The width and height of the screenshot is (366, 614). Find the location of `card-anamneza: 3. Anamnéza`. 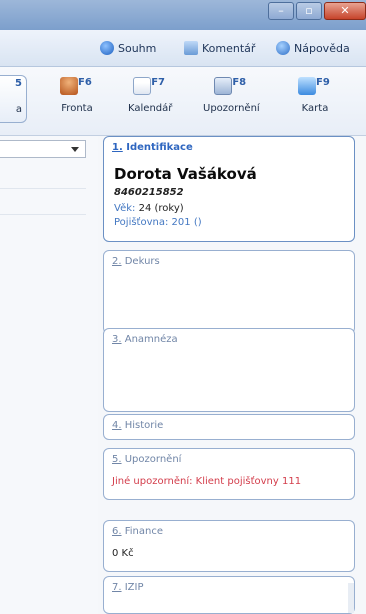

card-anamneza: 3. Anamnéza is located at coordinates (229, 370).